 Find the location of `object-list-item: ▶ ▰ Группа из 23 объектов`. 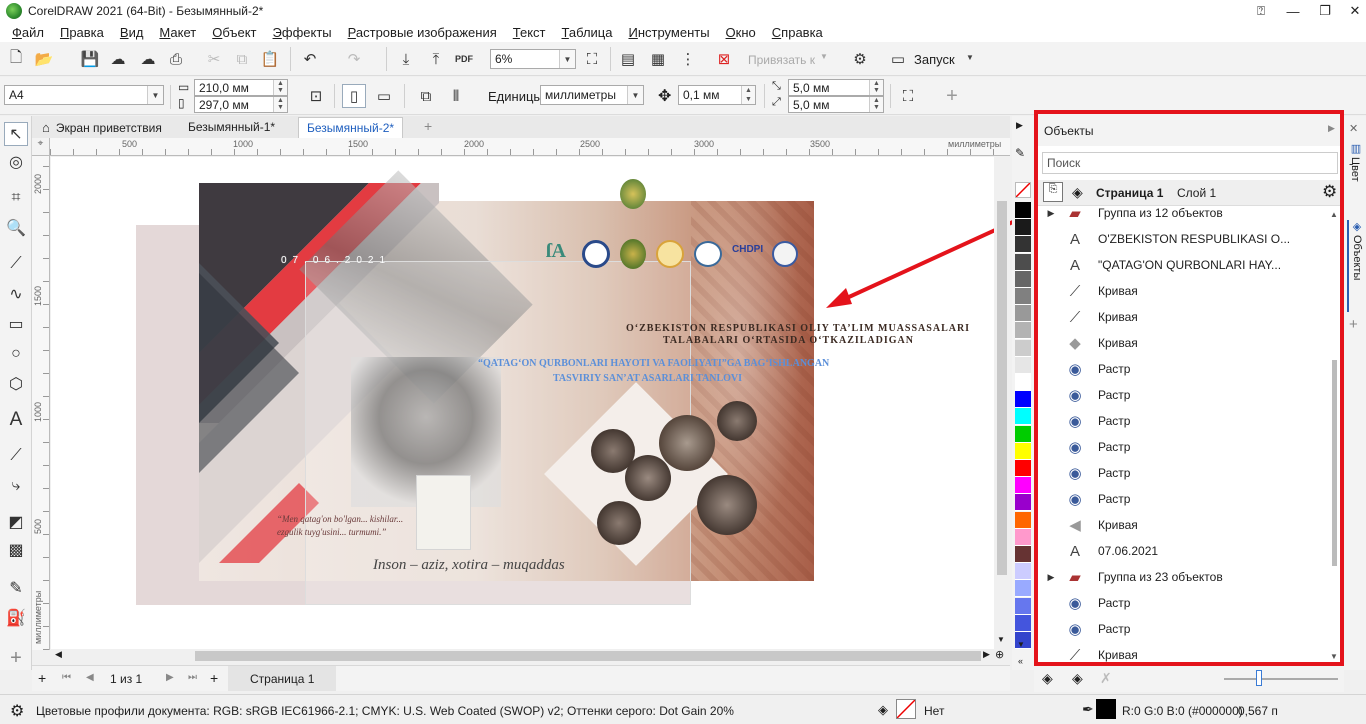

object-list-item: ▶ ▰ Группа из 23 объектов is located at coordinates (1185, 577).